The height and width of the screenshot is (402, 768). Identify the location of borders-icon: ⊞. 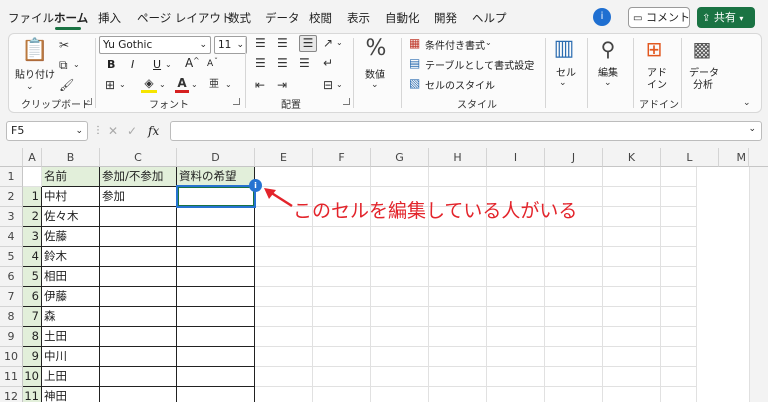
(110, 85).